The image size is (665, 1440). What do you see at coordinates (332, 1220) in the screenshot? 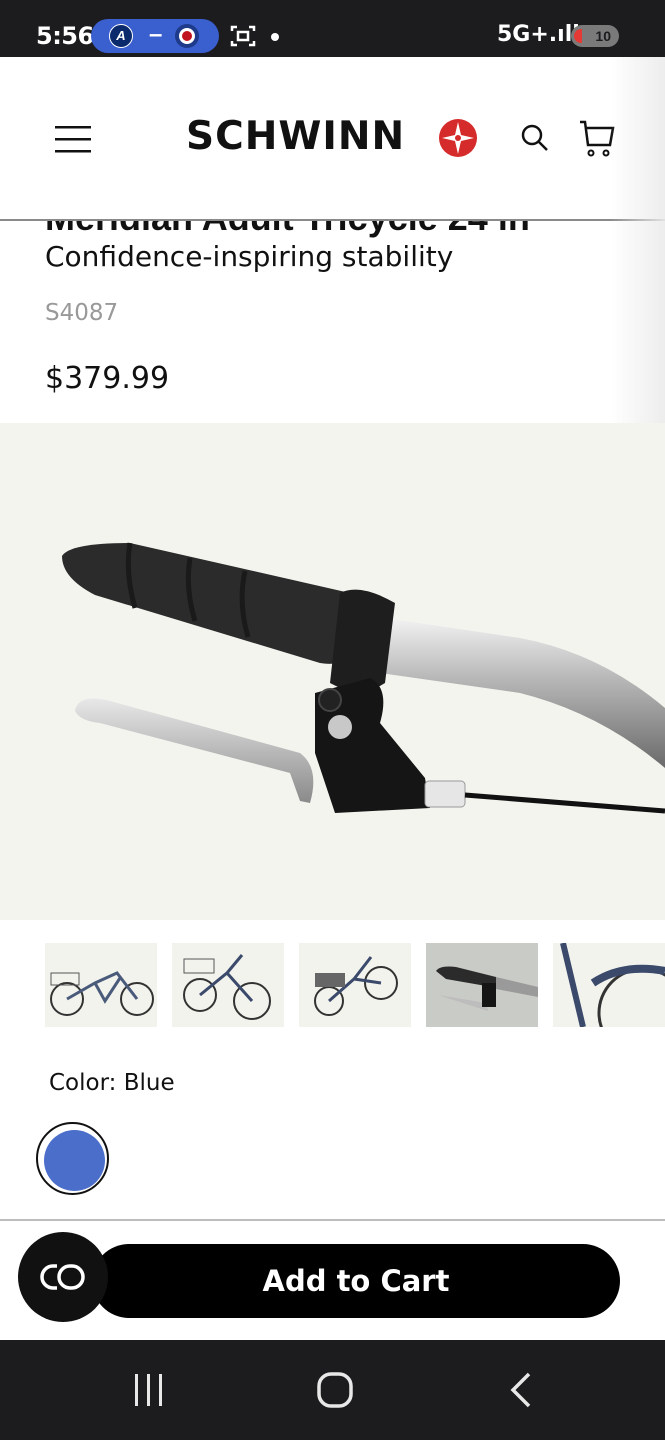
I see `divider` at bounding box center [332, 1220].